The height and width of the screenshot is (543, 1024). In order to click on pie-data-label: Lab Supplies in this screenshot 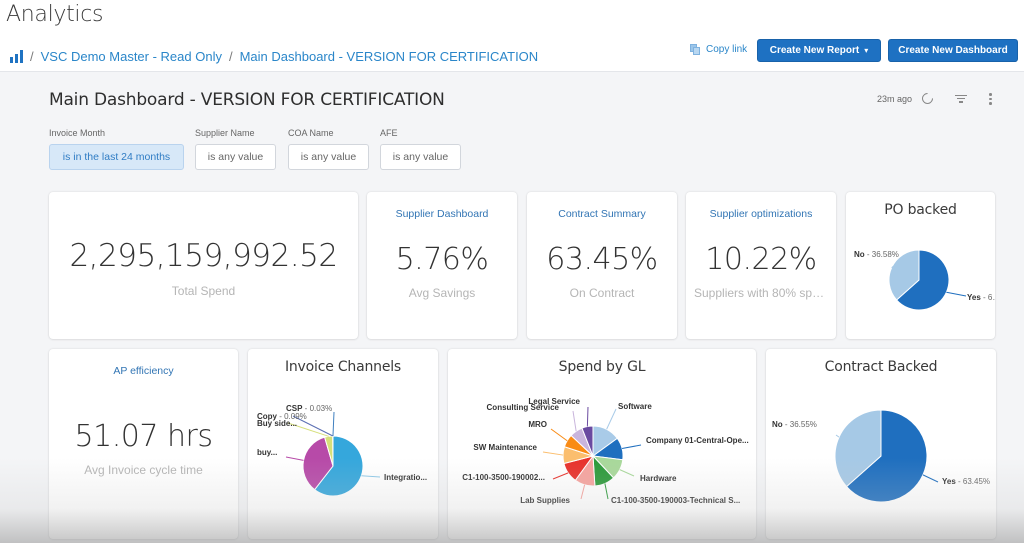, I will do `click(545, 500)`.